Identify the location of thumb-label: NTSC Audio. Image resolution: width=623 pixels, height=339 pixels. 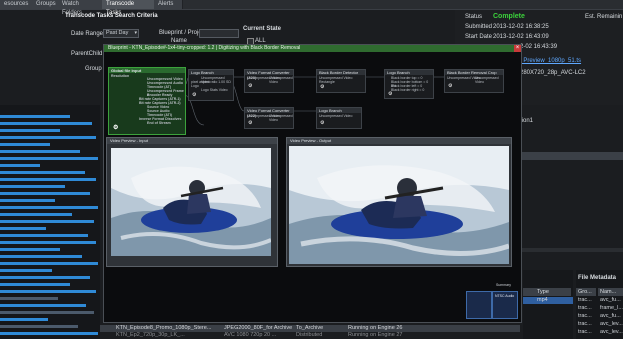
(505, 296).